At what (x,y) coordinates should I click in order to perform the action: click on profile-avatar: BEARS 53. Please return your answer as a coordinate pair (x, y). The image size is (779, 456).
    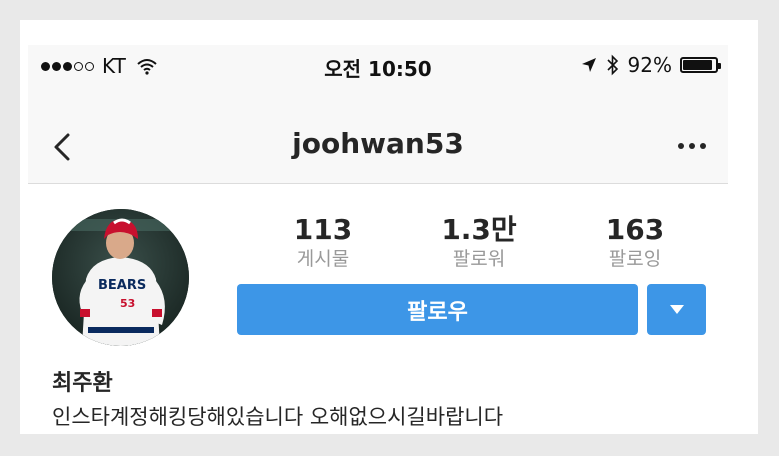
    Looking at the image, I should click on (120, 277).